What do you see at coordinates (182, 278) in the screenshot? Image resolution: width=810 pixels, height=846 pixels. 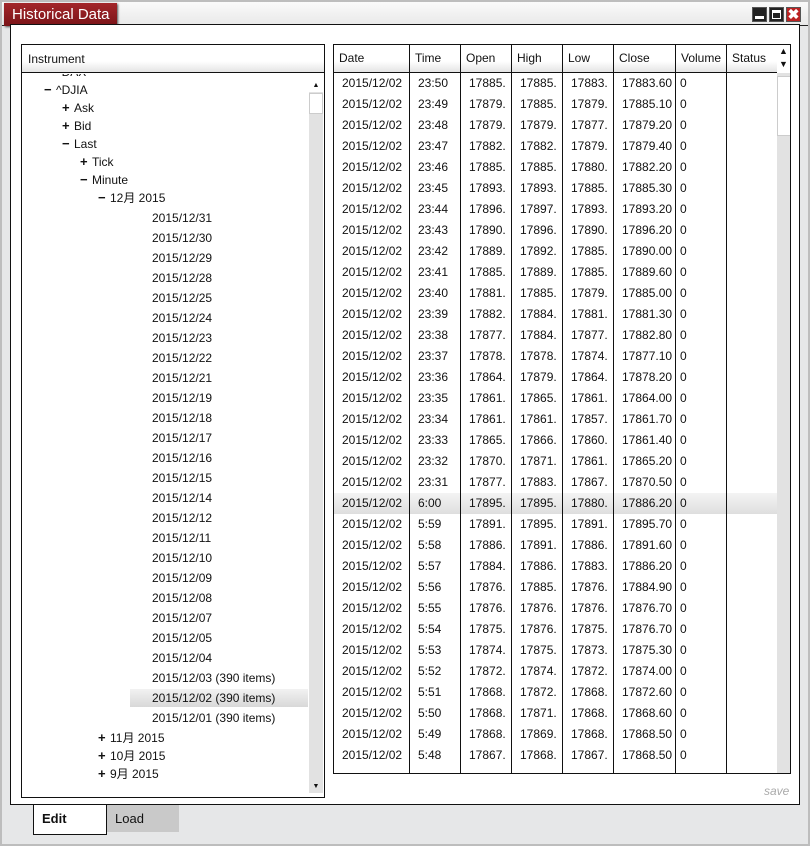 I see `tree-node: 2015/12/28` at bounding box center [182, 278].